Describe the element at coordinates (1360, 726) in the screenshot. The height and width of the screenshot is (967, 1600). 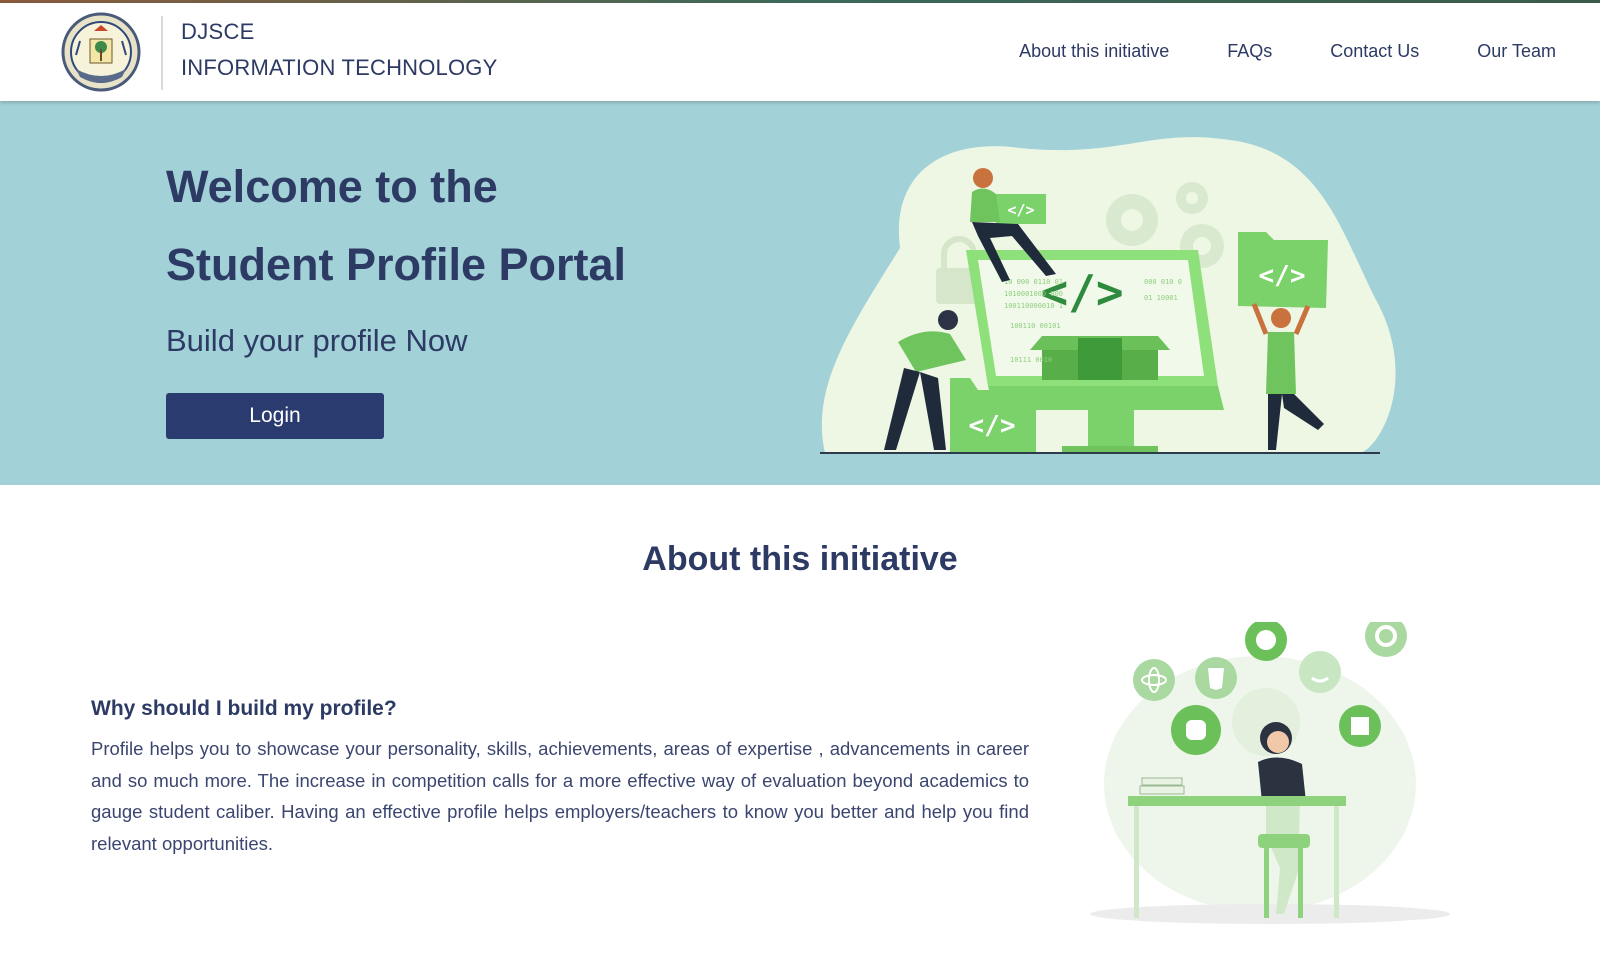
I see `javascript-icon` at that location.